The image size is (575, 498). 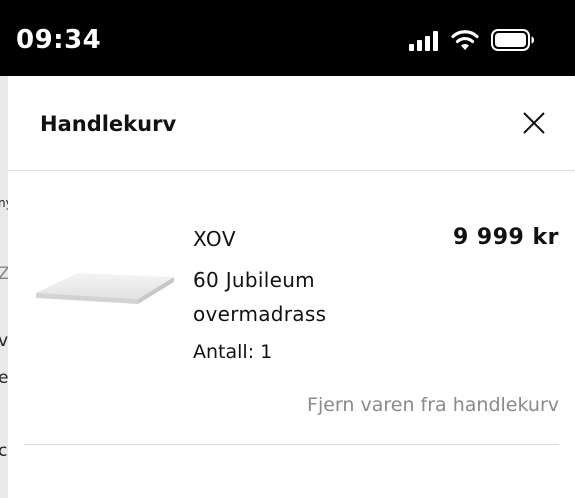 I want to click on wifi-icon, so click(x=465, y=40).